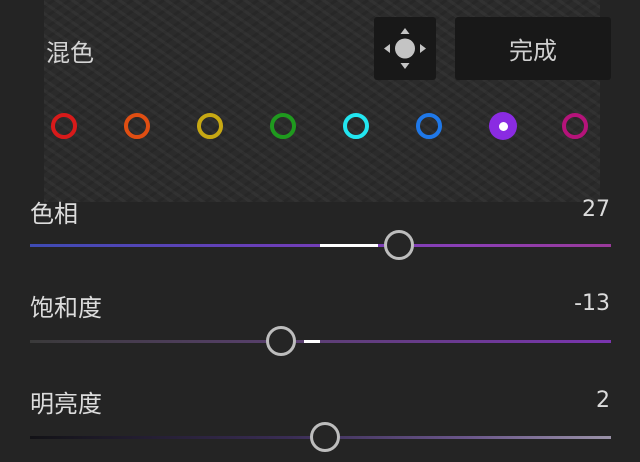 Image resolution: width=640 pixels, height=462 pixels. What do you see at coordinates (137, 126) in the screenshot?
I see `color-swatch-orange` at bounding box center [137, 126].